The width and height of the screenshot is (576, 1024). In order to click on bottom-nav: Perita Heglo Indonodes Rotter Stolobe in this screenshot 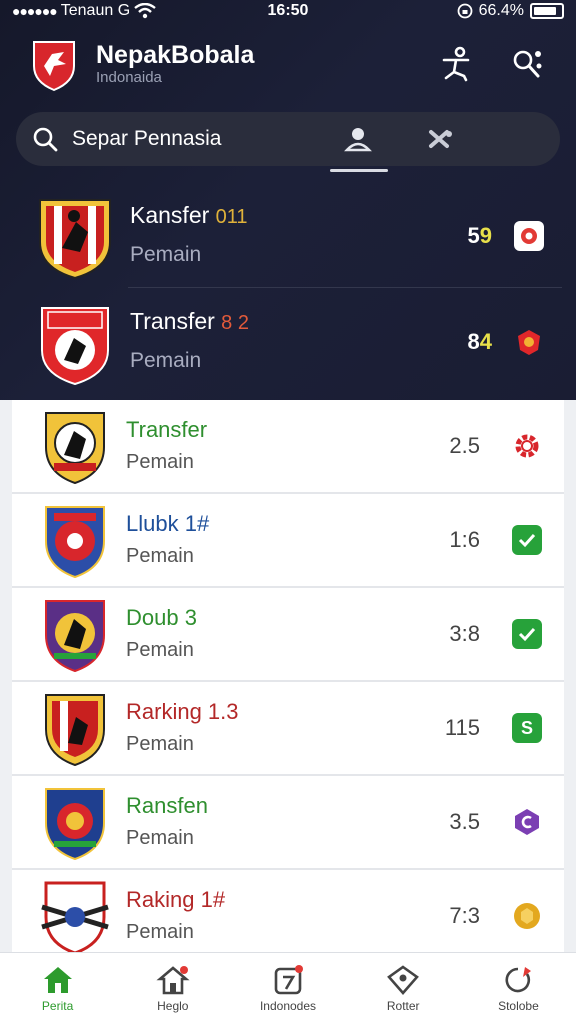, I will do `click(288, 988)`.